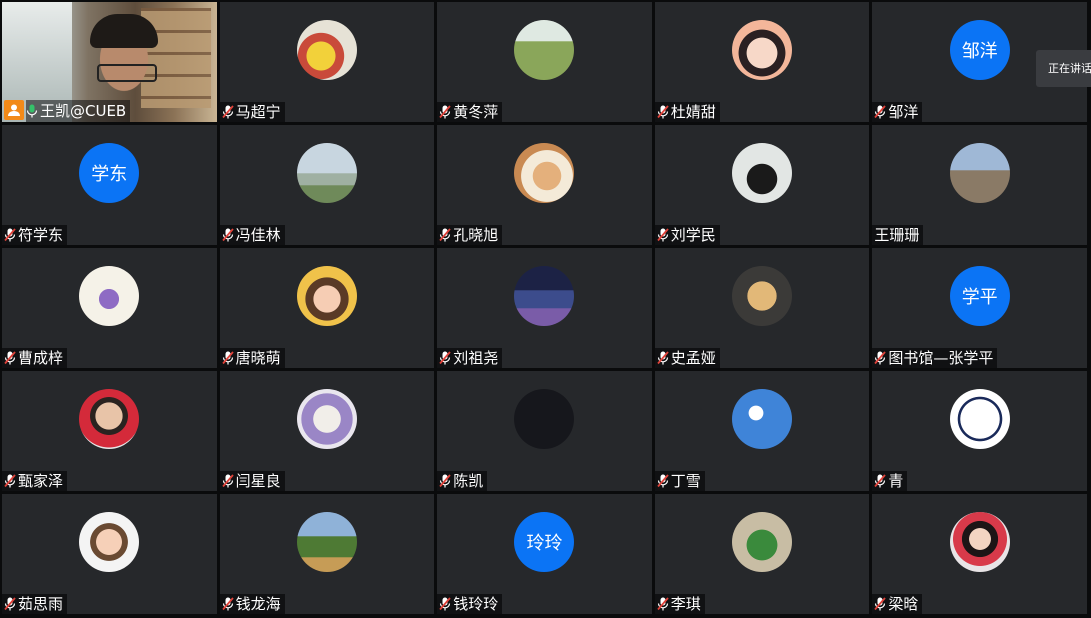 This screenshot has width=1091, height=618. Describe the element at coordinates (762, 173) in the screenshot. I see `ox-photo` at that location.